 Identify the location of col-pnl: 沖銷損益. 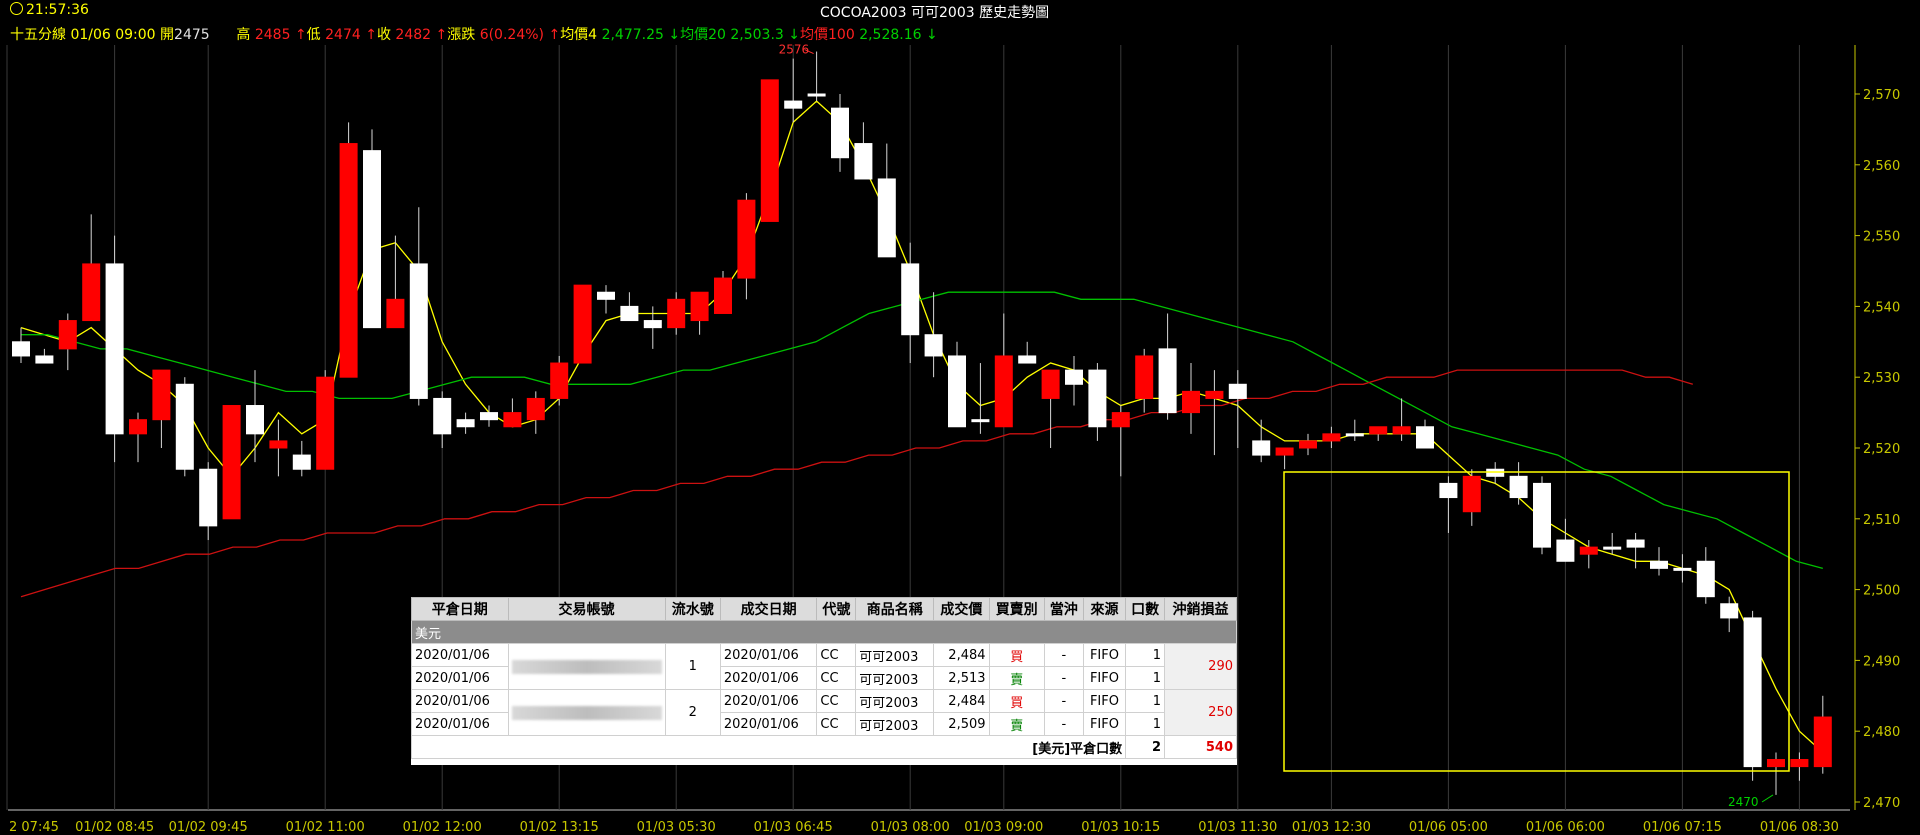
(1200, 609).